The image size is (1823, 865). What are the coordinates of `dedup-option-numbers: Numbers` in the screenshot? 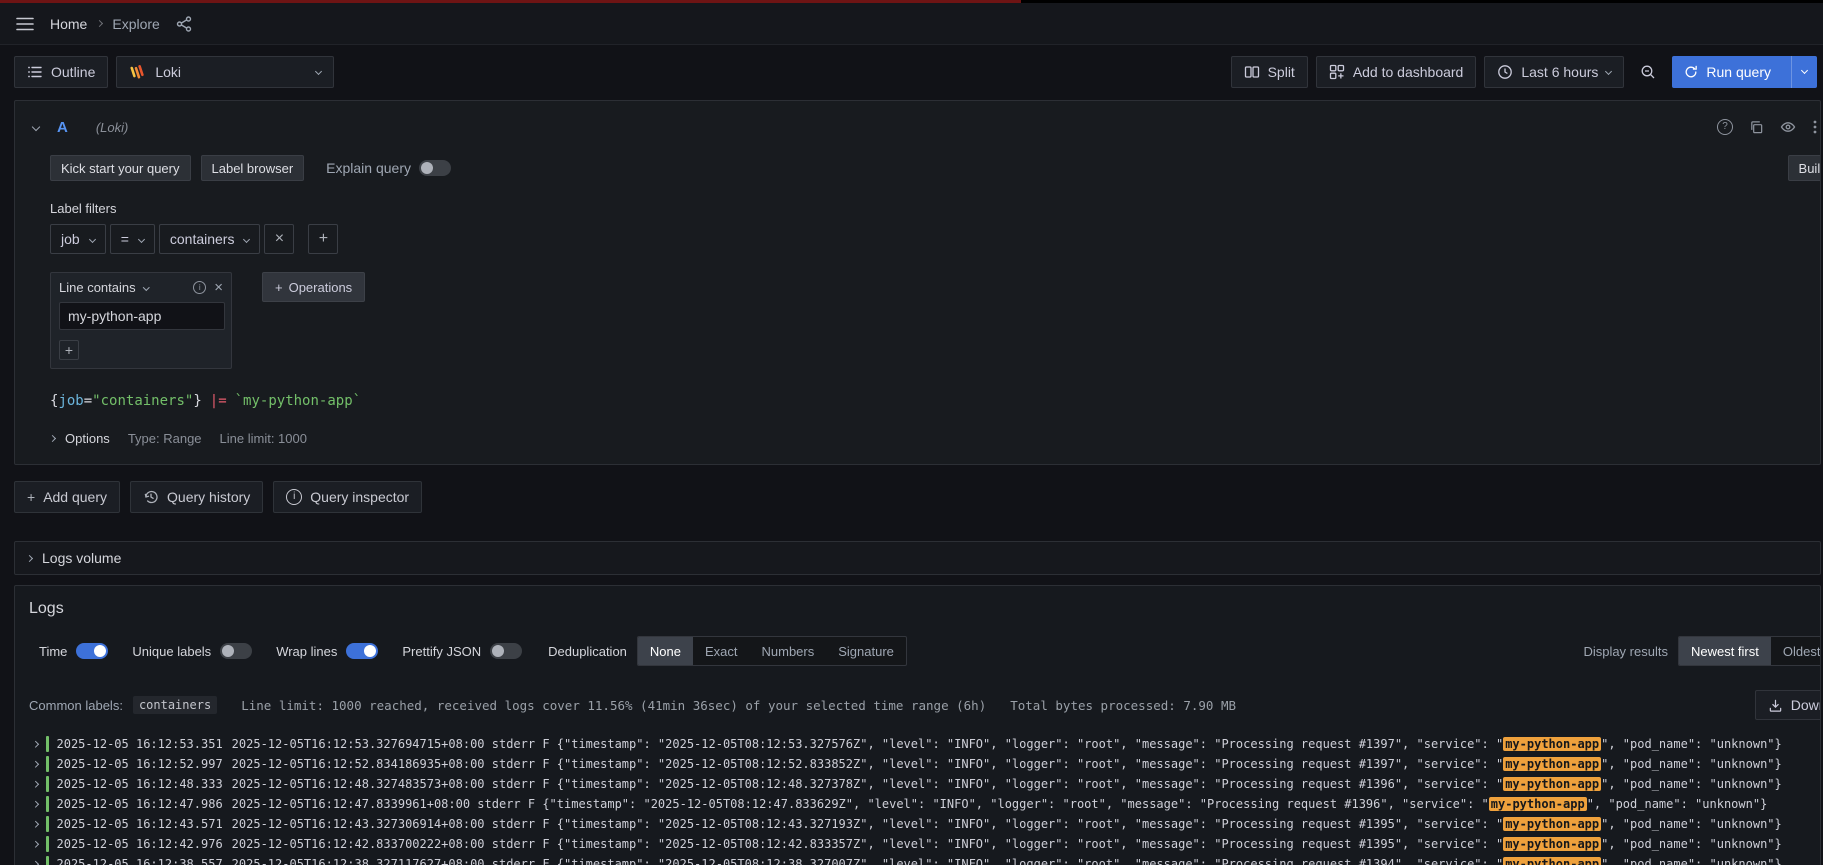 It's located at (788, 651).